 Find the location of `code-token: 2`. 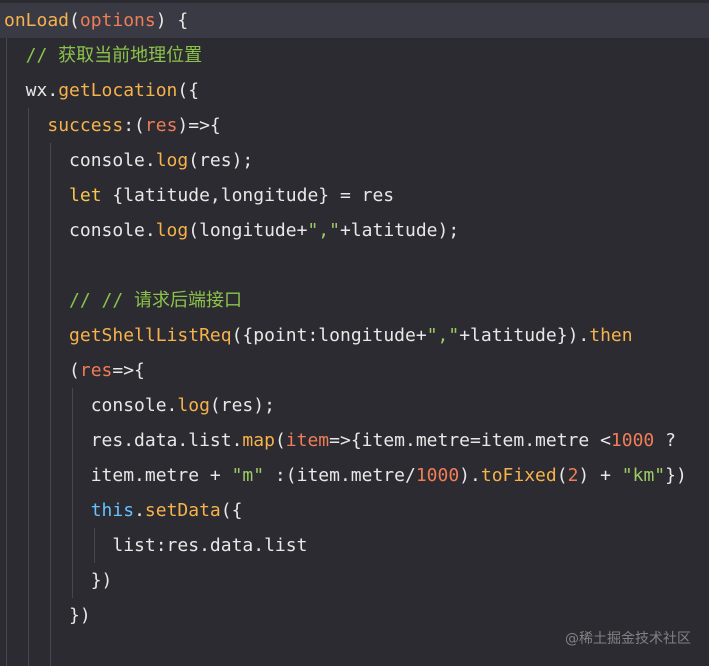

code-token: 2 is located at coordinates (573, 475).